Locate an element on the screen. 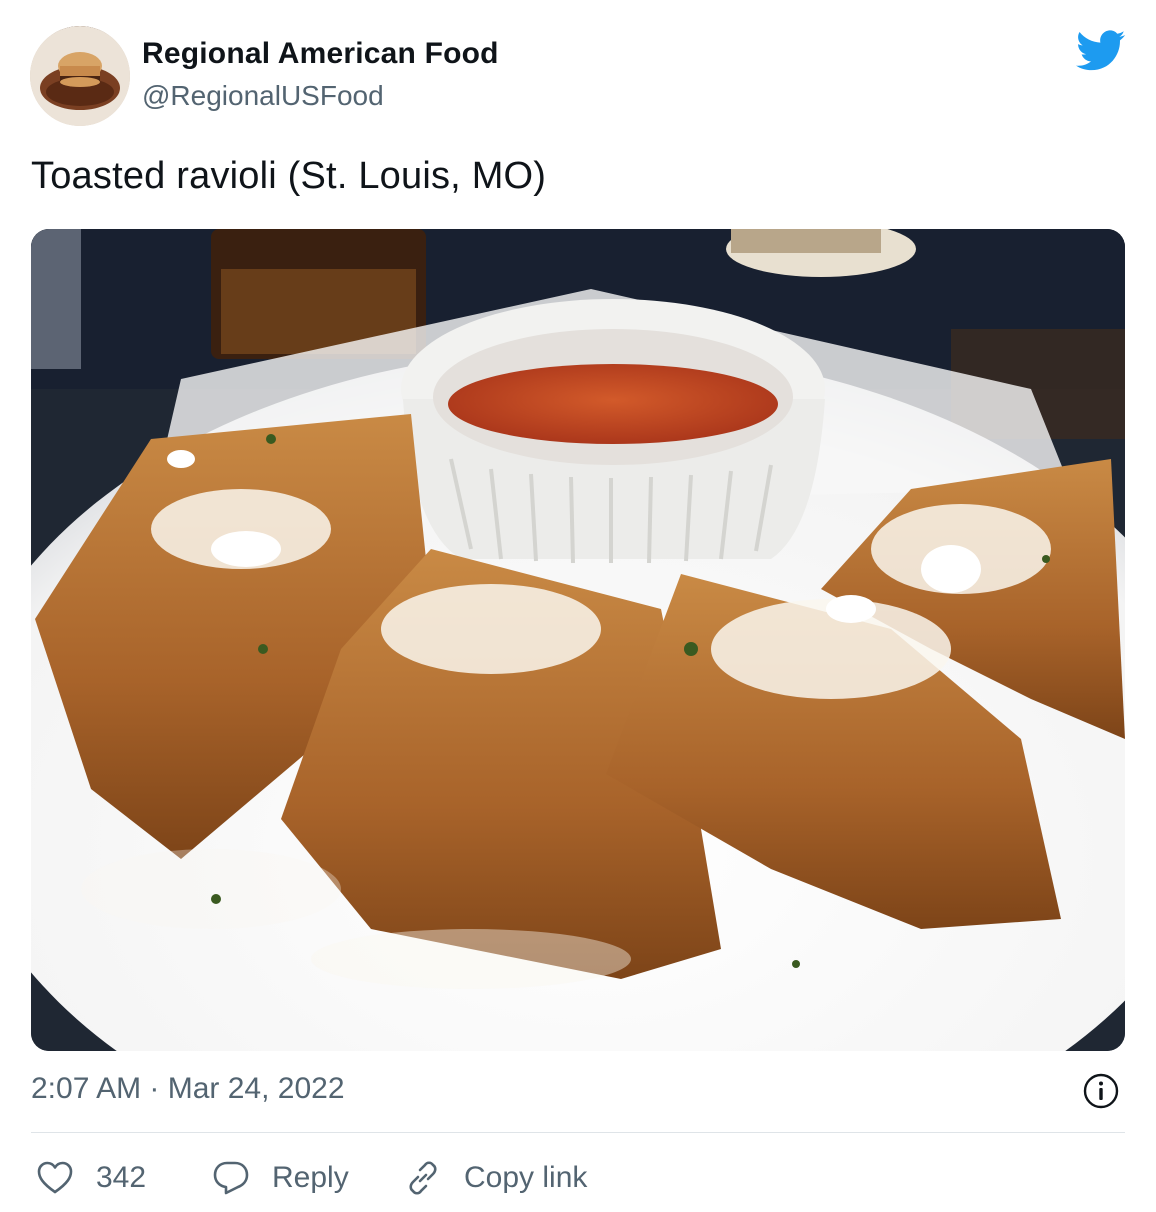 This screenshot has height=1212, width=1156. avatar-image is located at coordinates (80, 76).